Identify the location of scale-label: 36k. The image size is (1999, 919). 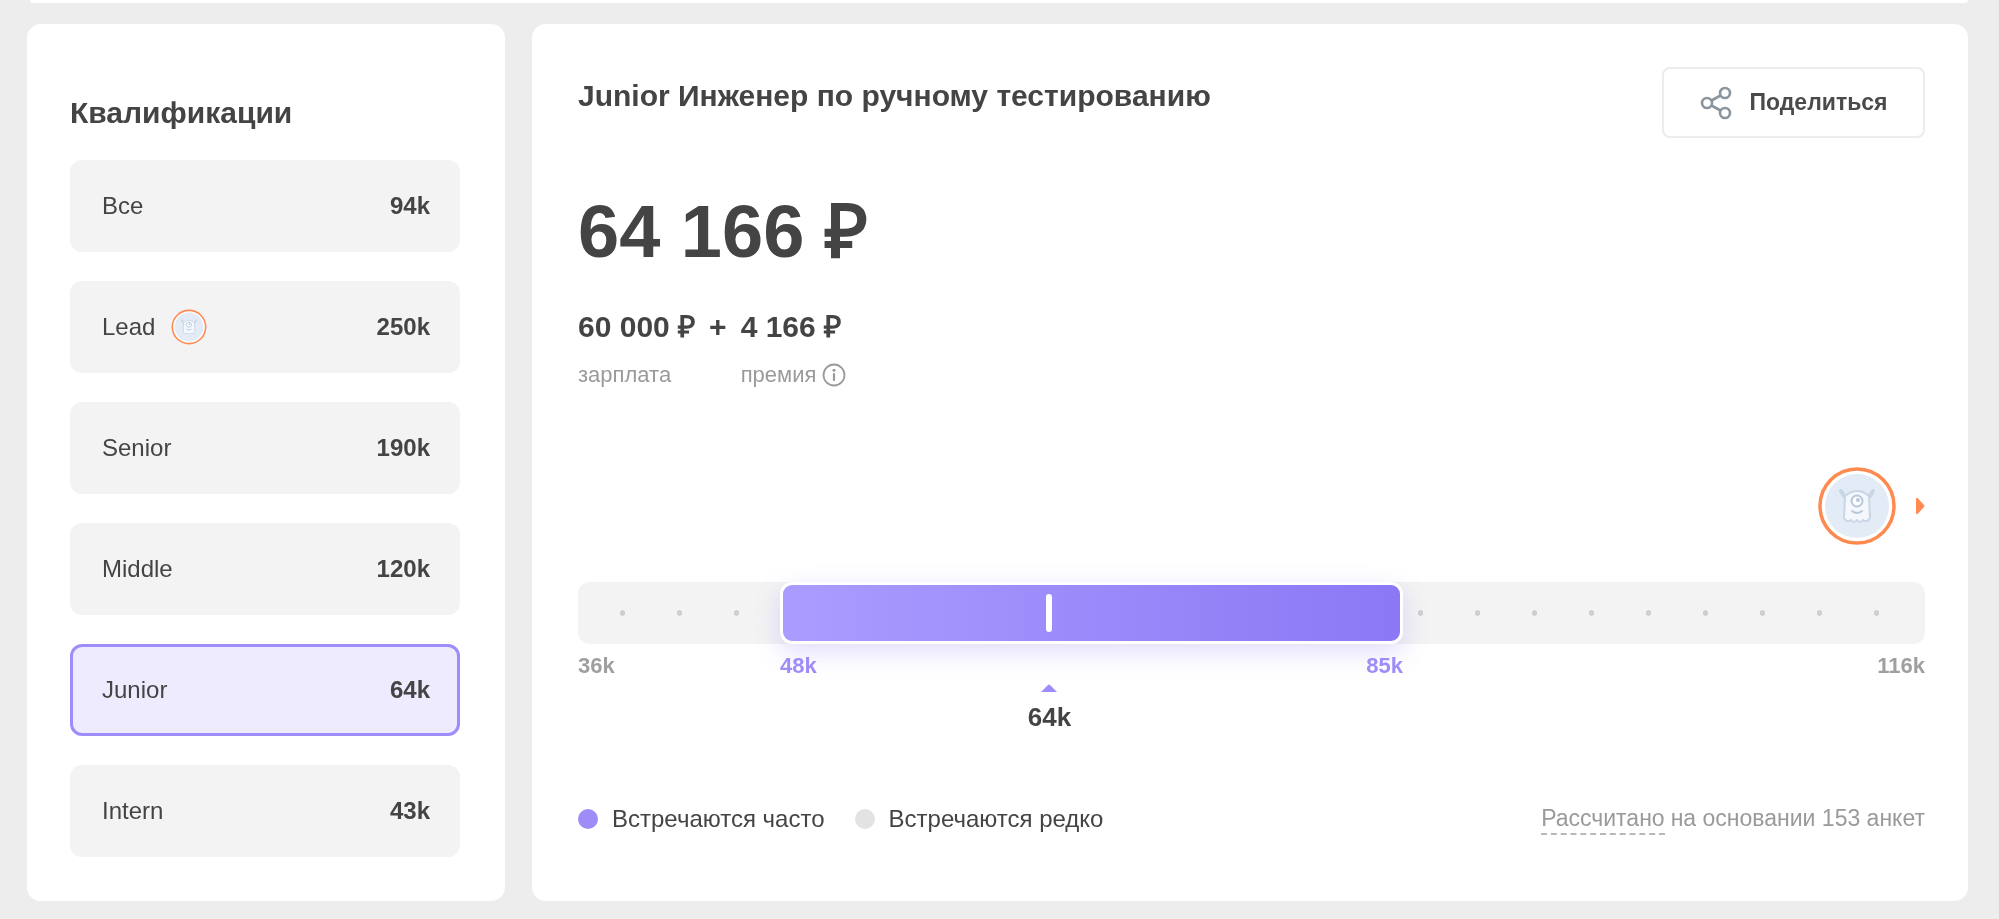
(596, 666).